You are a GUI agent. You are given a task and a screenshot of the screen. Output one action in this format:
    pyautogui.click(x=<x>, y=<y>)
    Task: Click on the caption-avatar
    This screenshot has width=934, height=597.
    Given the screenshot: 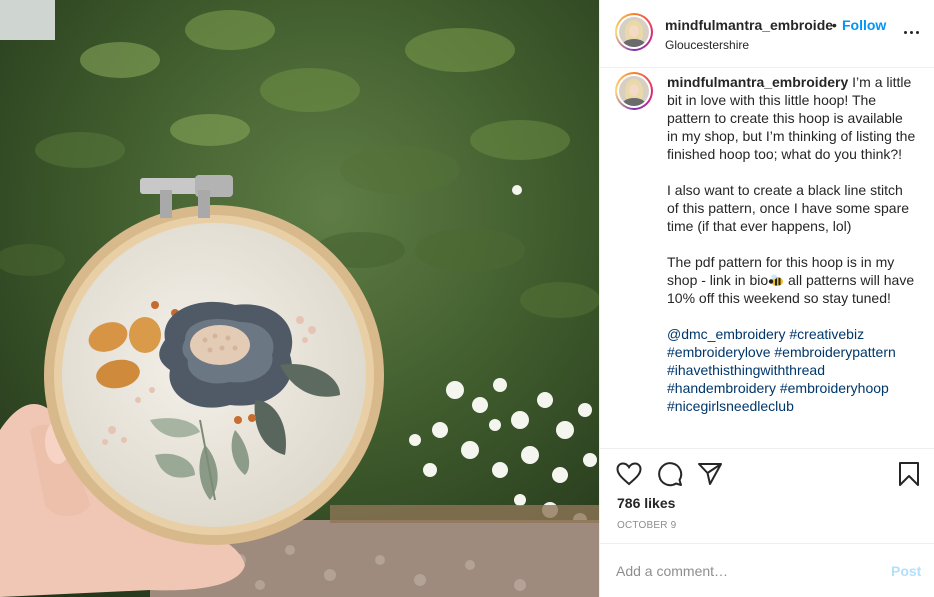 What is the action you would take?
    pyautogui.click(x=634, y=91)
    